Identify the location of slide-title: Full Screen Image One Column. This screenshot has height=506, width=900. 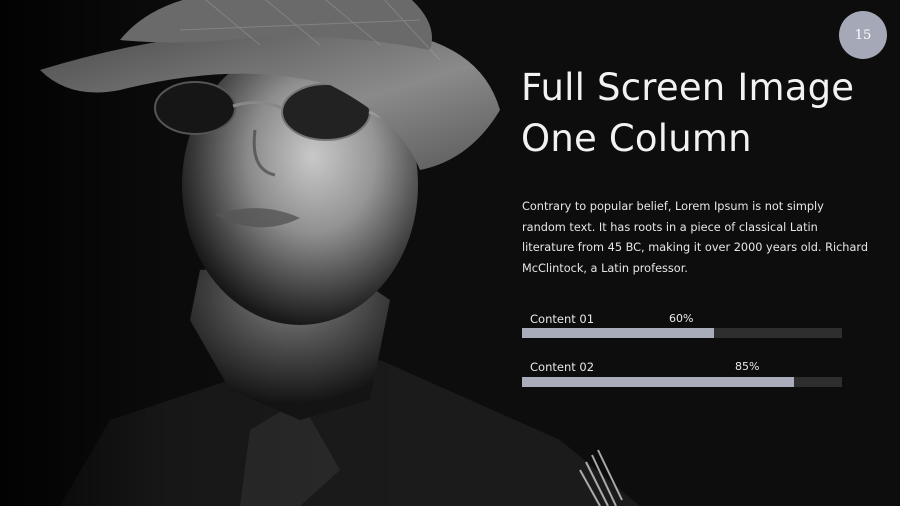
(706, 113).